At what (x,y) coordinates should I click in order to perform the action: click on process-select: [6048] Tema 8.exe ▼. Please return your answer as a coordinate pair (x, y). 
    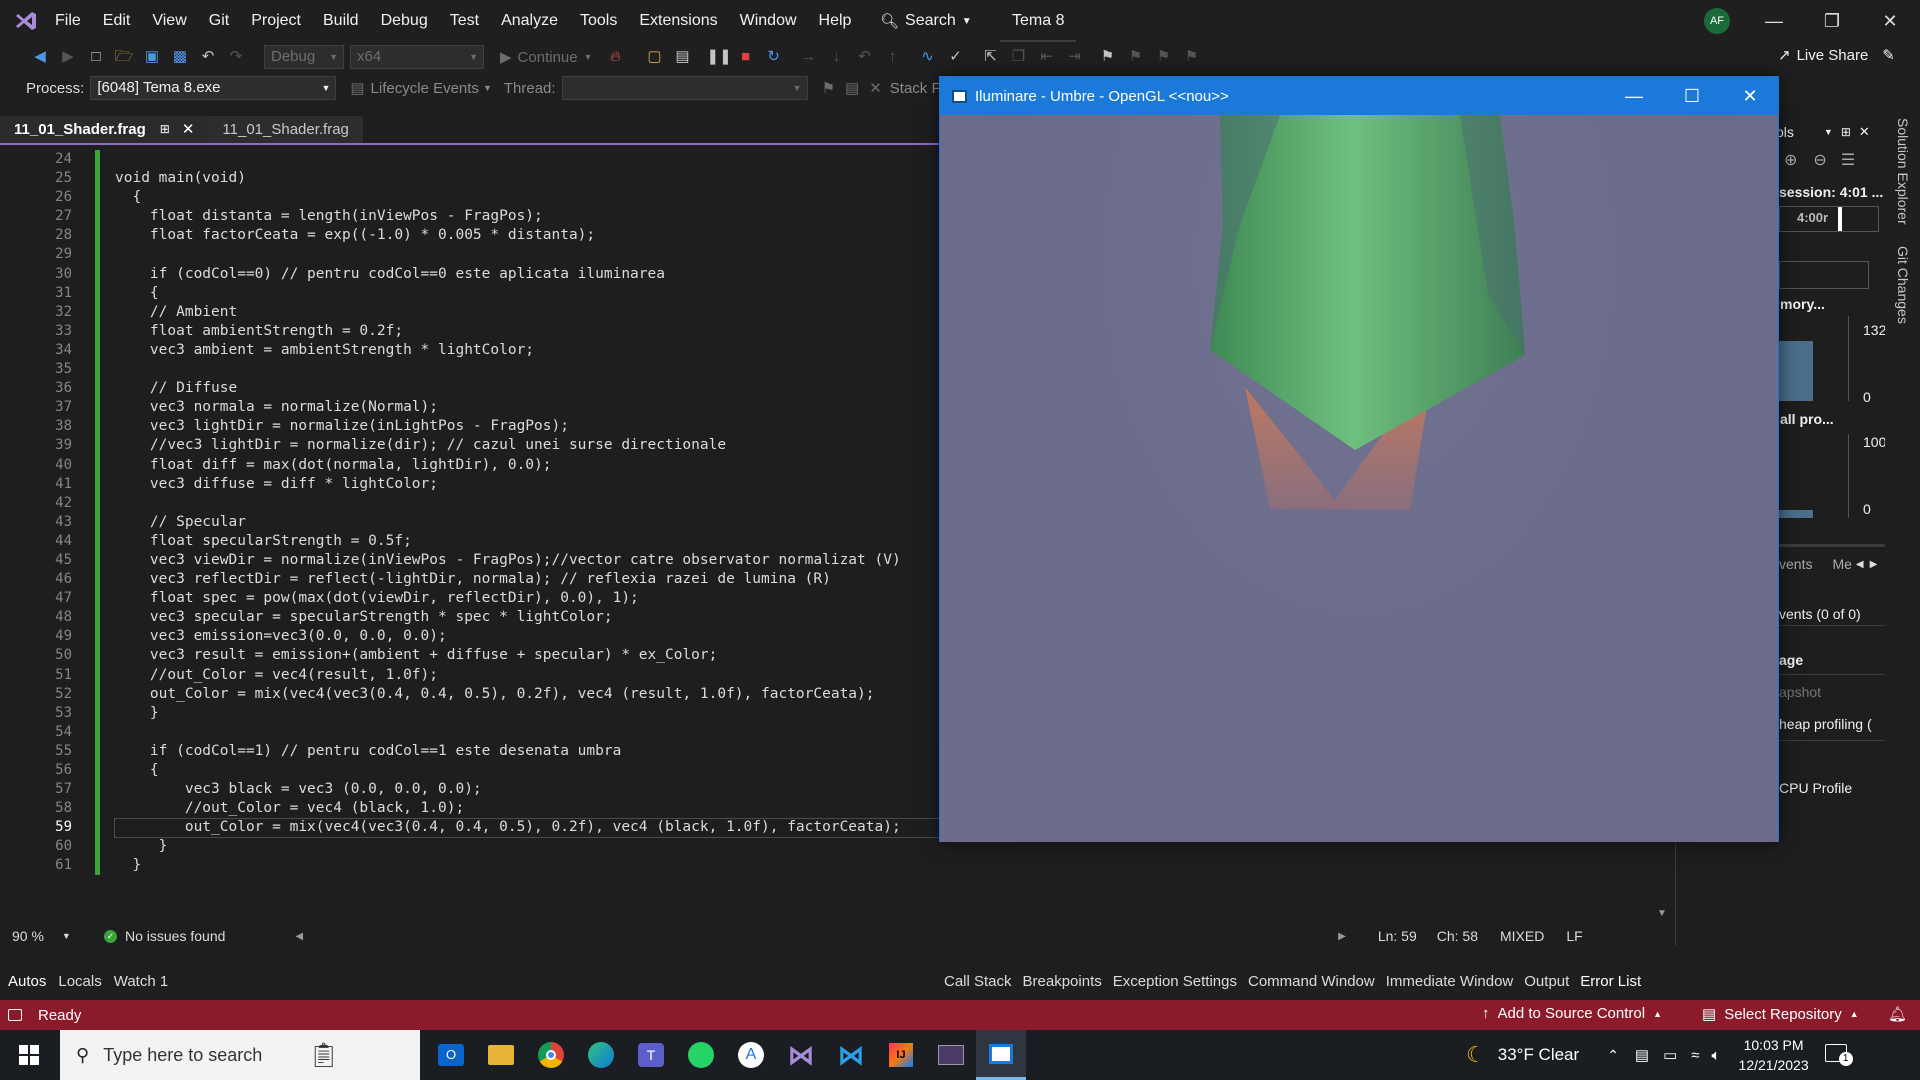
    Looking at the image, I should click on (213, 88).